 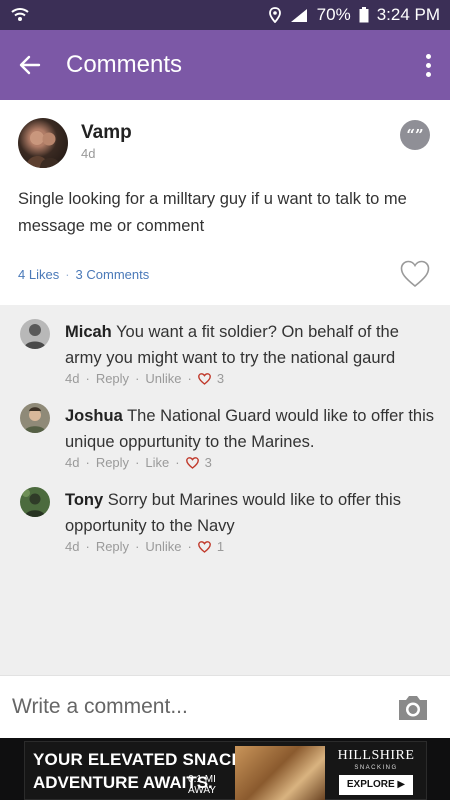 I want to click on like-toggle-button: Like, so click(x=157, y=462).